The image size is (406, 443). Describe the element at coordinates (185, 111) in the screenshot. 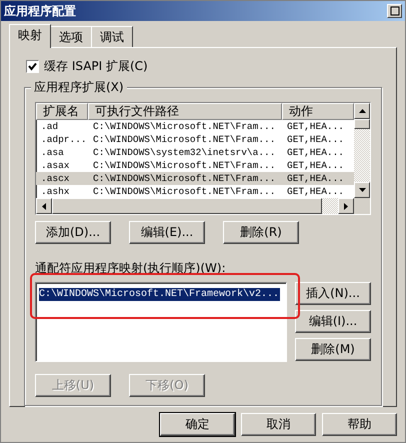

I see `column-header: 可执行文件路径` at that location.